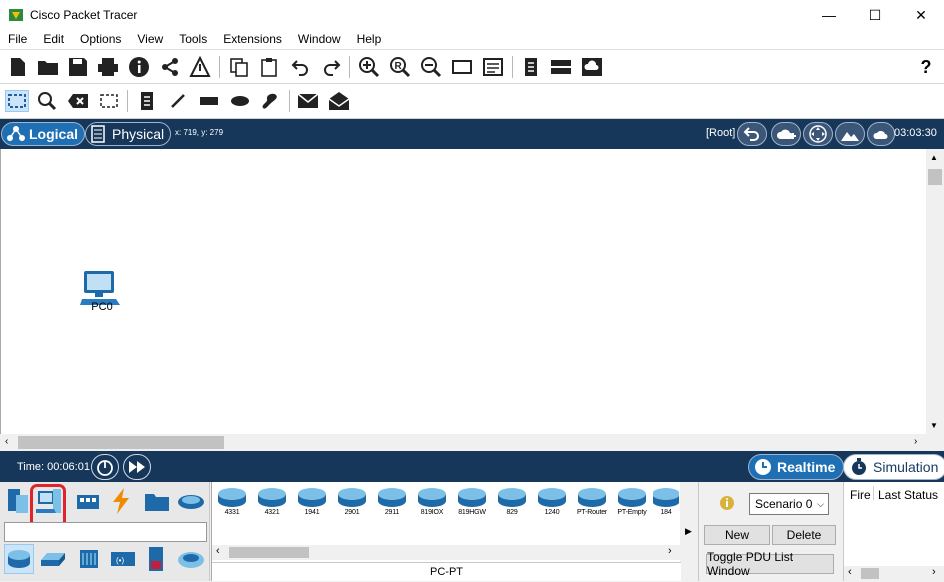  I want to click on simple-pdu-icon, so click(308, 101).